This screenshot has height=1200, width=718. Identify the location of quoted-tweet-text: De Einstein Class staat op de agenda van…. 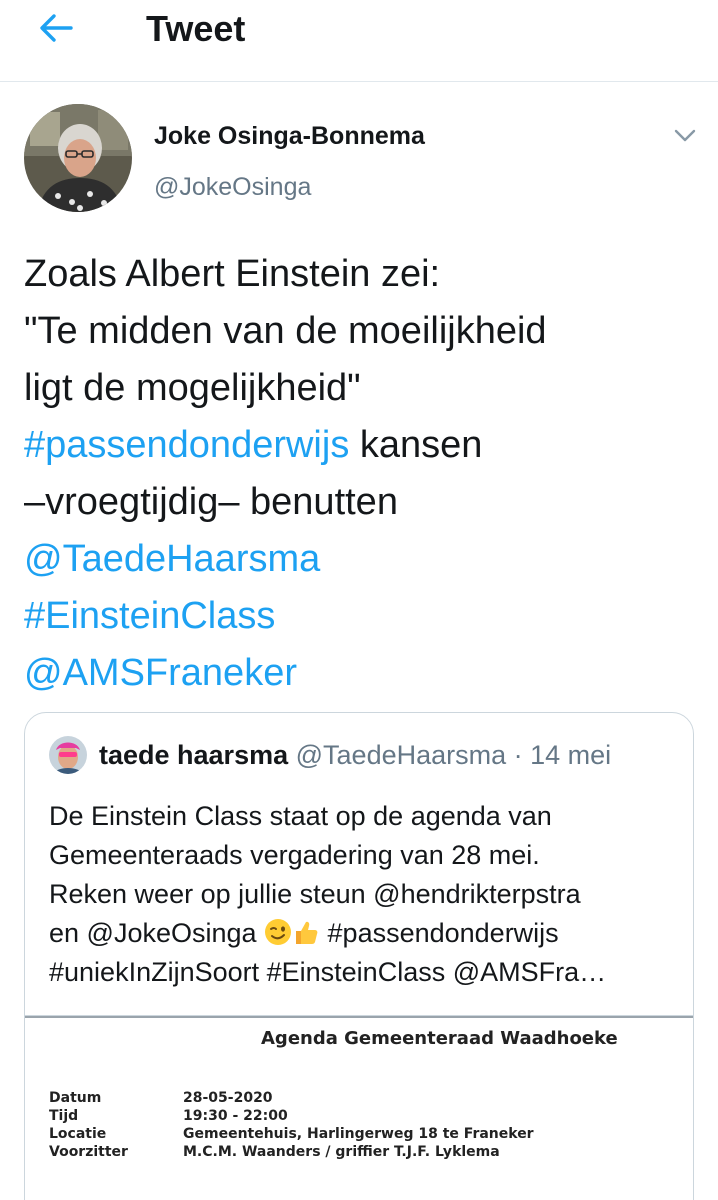
(364, 894).